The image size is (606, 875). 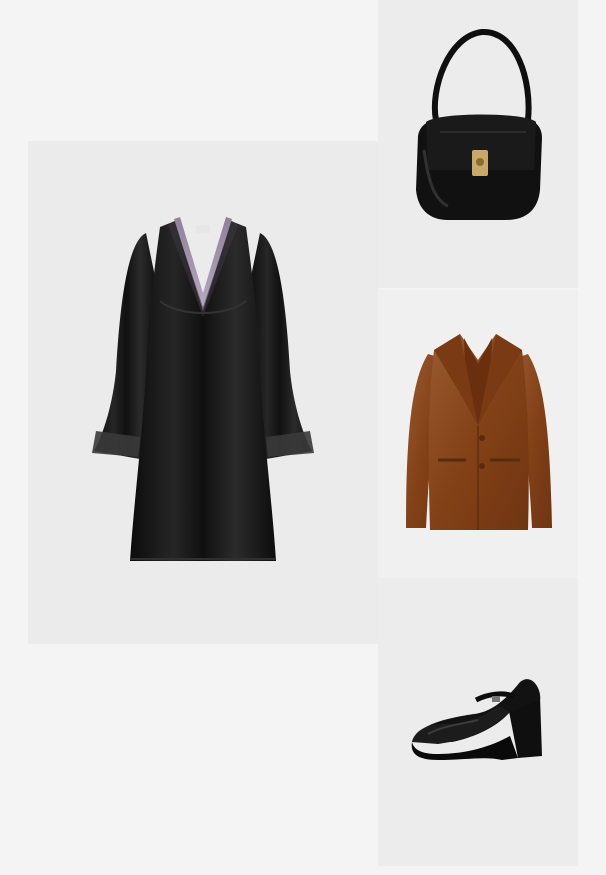 I want to click on brown-suede-blazer-image, so click(x=479, y=432).